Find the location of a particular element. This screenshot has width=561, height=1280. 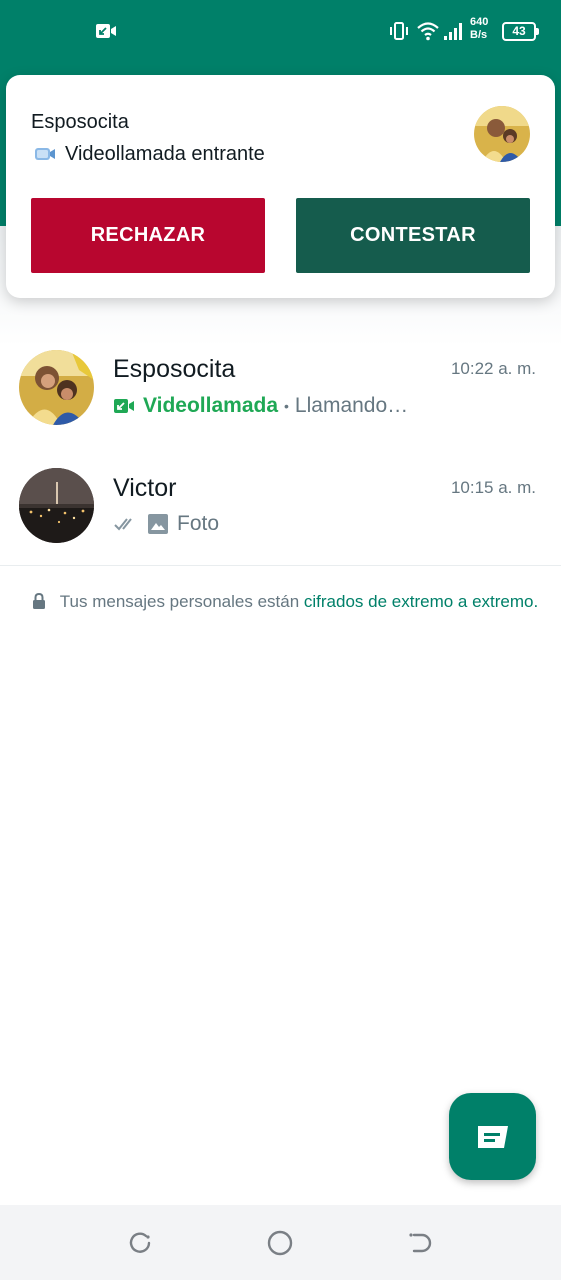

message-time: 10:22 a. m. is located at coordinates (493, 368).